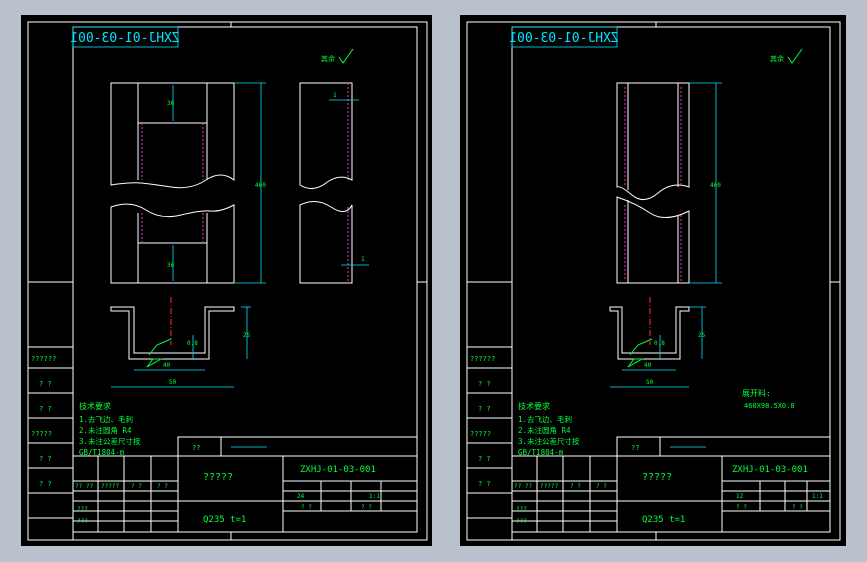 The image size is (867, 562). What do you see at coordinates (172, 243) in the screenshot?
I see `front-view-lower` at bounding box center [172, 243].